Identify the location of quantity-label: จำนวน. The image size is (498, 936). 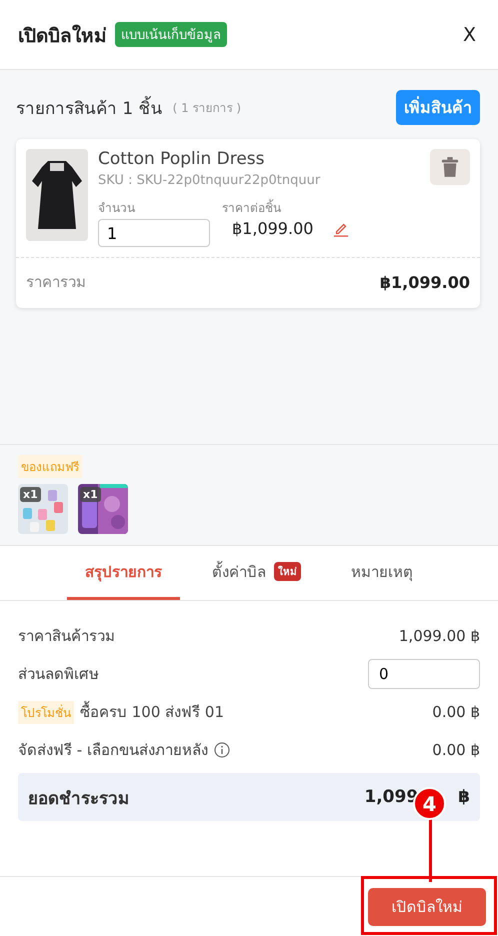
(117, 208).